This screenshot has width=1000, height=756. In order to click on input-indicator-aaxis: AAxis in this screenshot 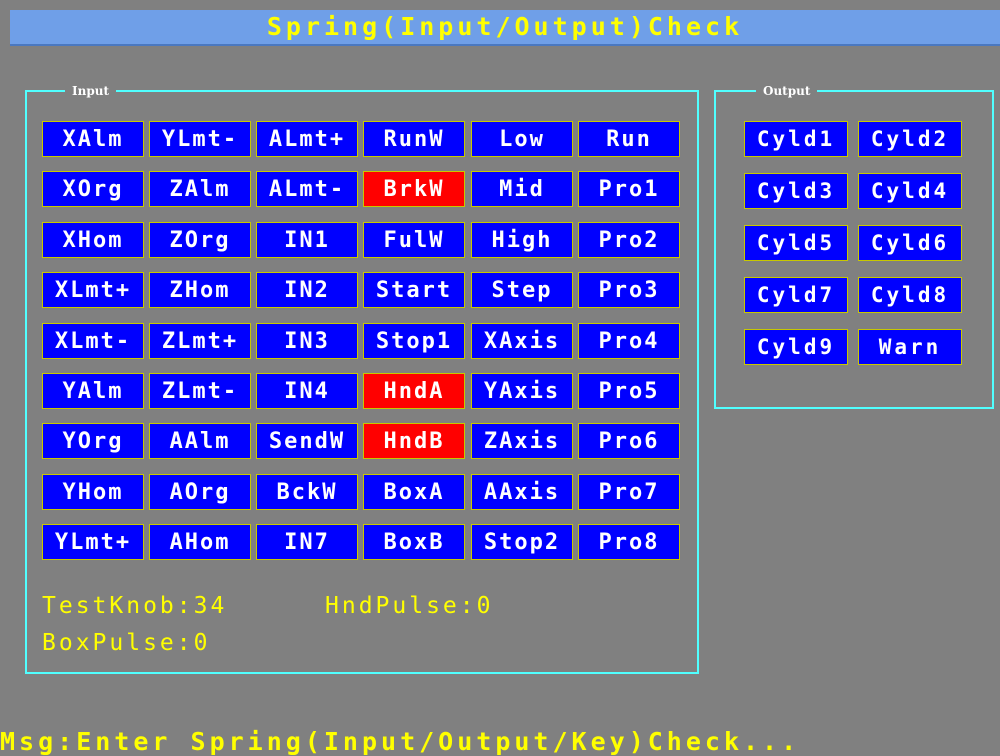, I will do `click(522, 492)`.